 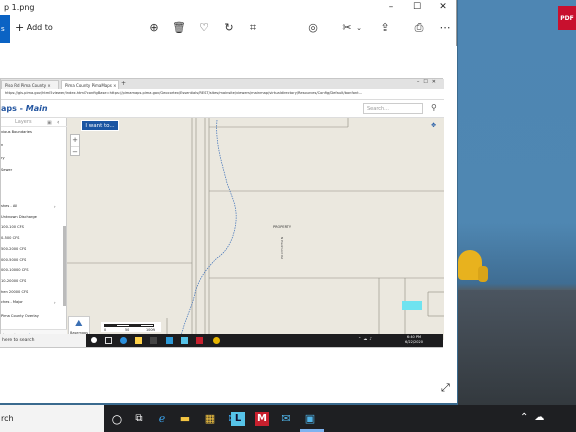 I want to click on window-title: p 1.png, so click(x=19, y=7).